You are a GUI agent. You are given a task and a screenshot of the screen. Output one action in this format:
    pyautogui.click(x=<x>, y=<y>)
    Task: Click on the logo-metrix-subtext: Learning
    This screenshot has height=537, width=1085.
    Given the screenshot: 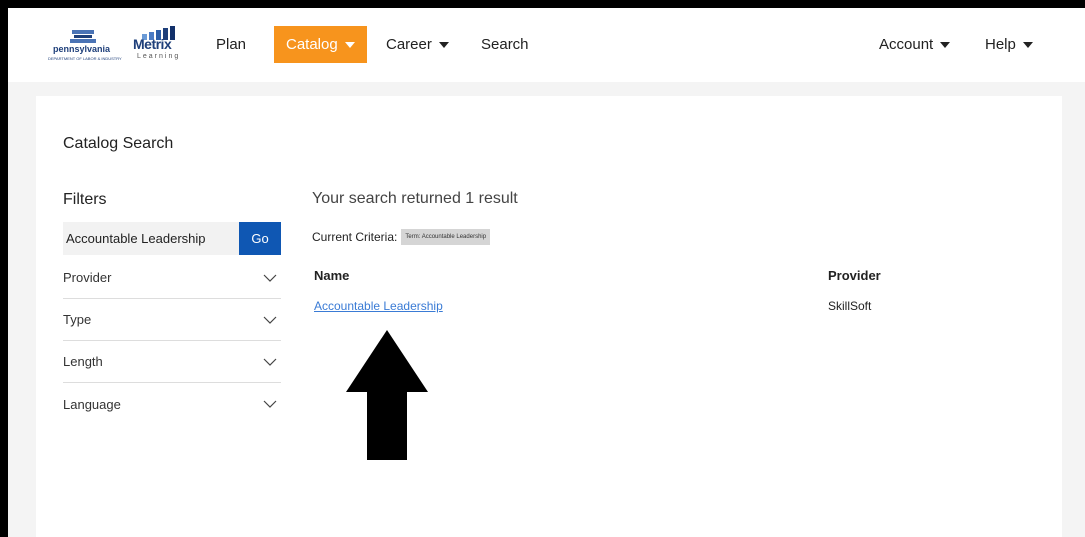 What is the action you would take?
    pyautogui.click(x=159, y=56)
    